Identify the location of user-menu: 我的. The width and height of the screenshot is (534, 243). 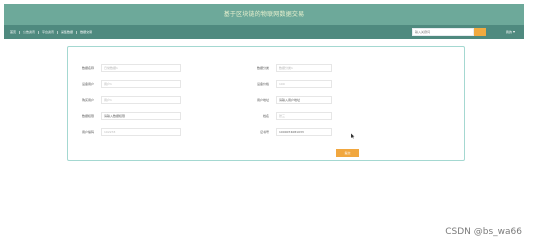
(510, 32).